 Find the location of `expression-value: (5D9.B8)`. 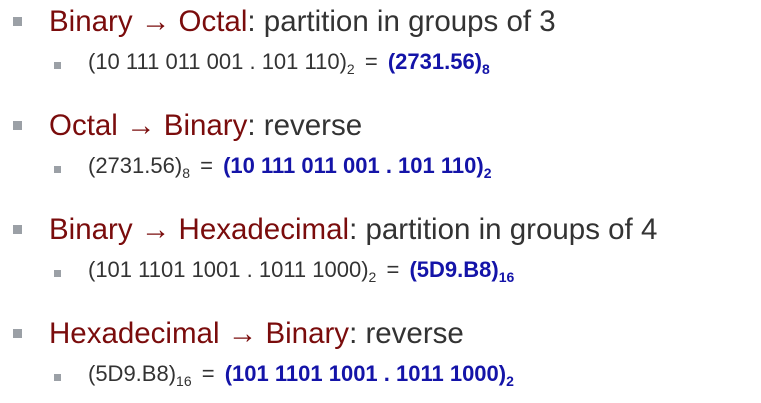

expression-value: (5D9.B8) is located at coordinates (132, 373).